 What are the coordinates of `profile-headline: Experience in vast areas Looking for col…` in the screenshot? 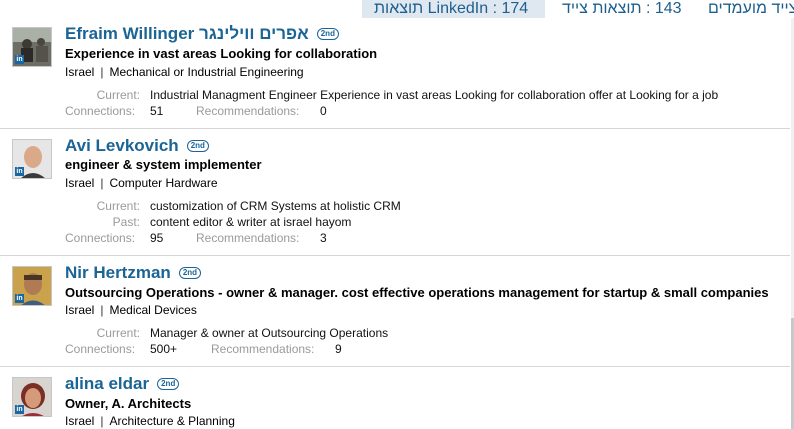 It's located at (221, 53).